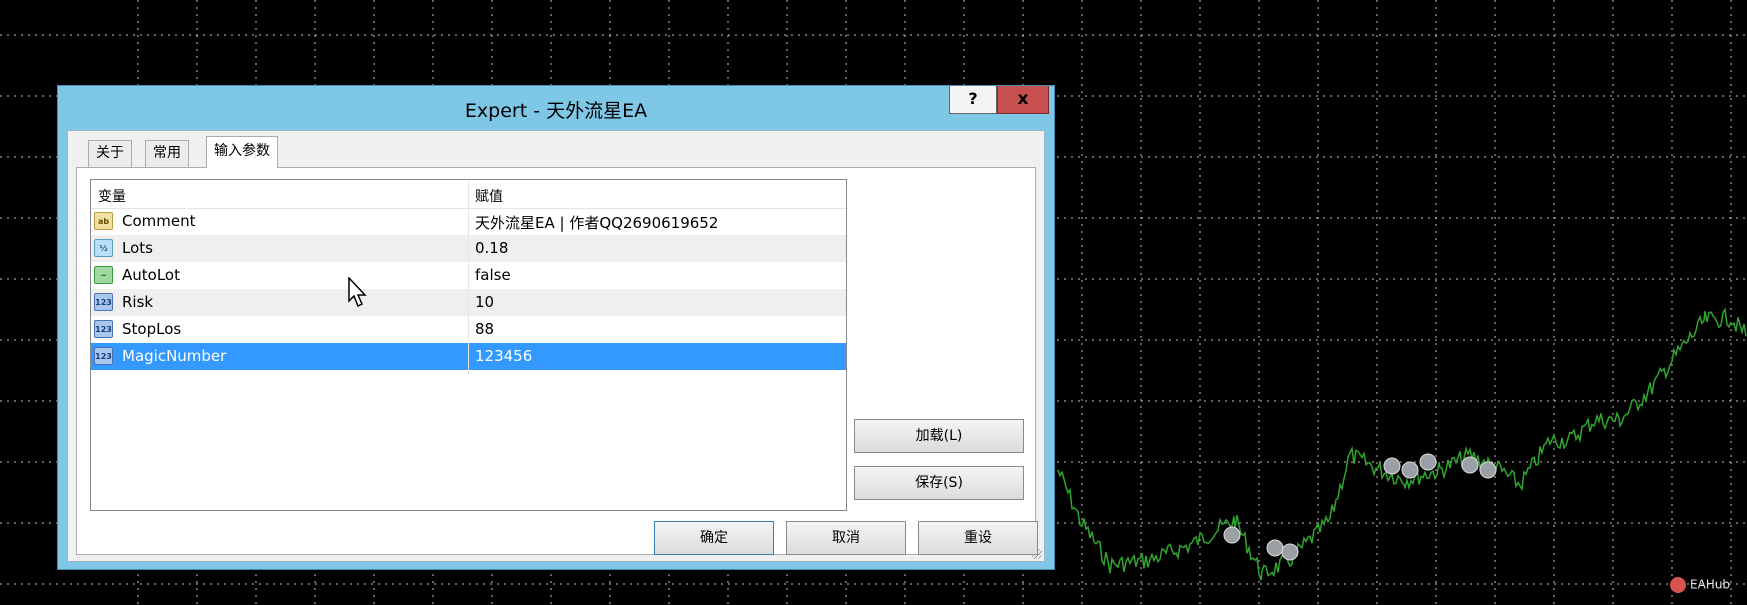 This screenshot has width=1747, height=605. Describe the element at coordinates (110, 153) in the screenshot. I see `tab-about: 关于` at that location.